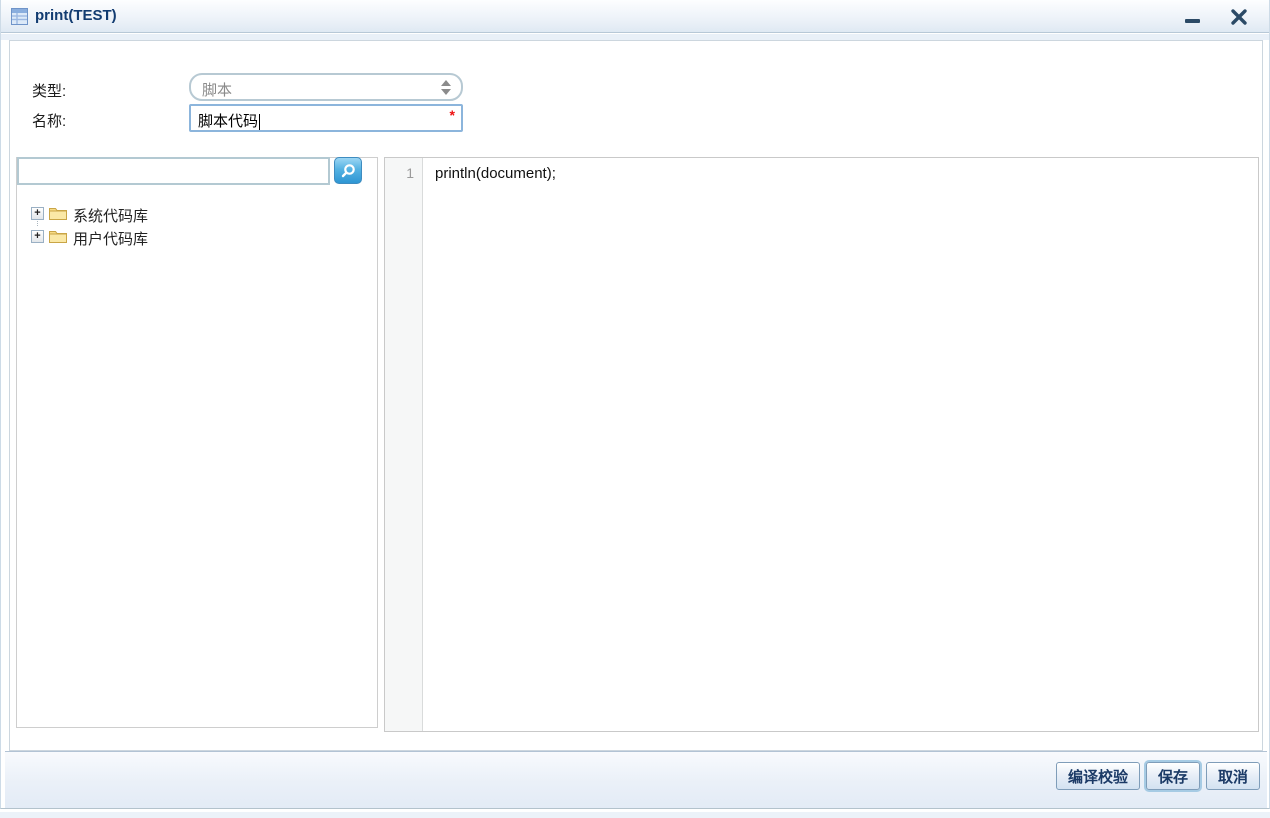 The height and width of the screenshot is (818, 1270). What do you see at coordinates (1192, 21) in the screenshot?
I see `minimize-icon` at bounding box center [1192, 21].